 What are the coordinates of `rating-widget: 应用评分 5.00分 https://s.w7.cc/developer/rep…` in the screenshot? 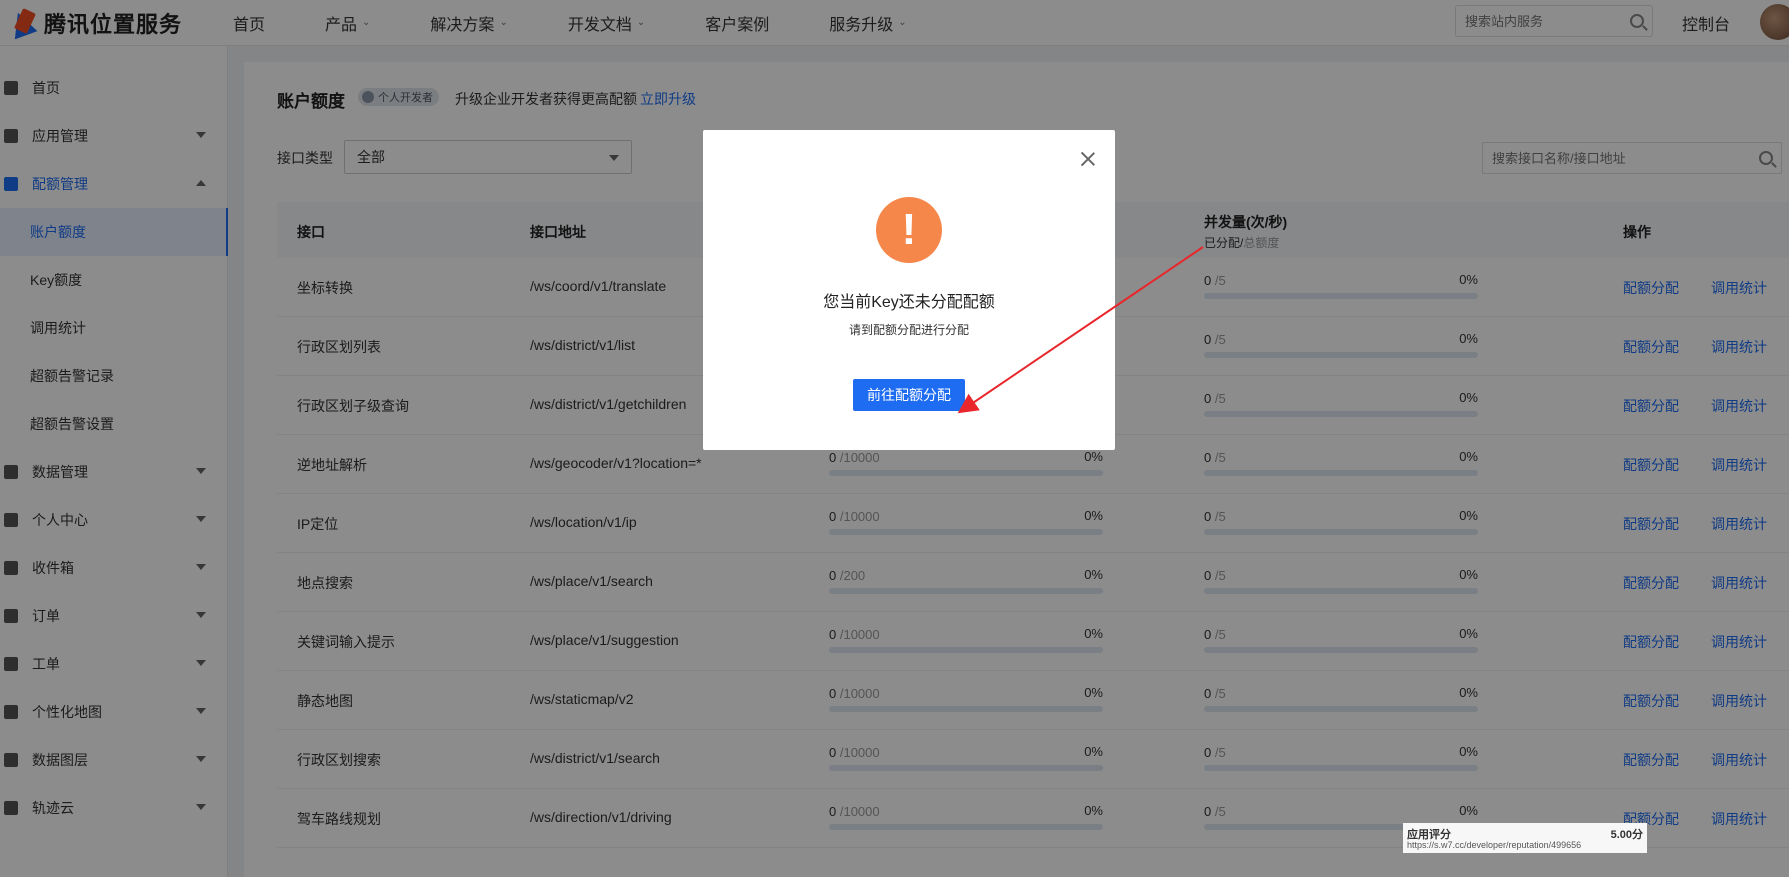 It's located at (1525, 838).